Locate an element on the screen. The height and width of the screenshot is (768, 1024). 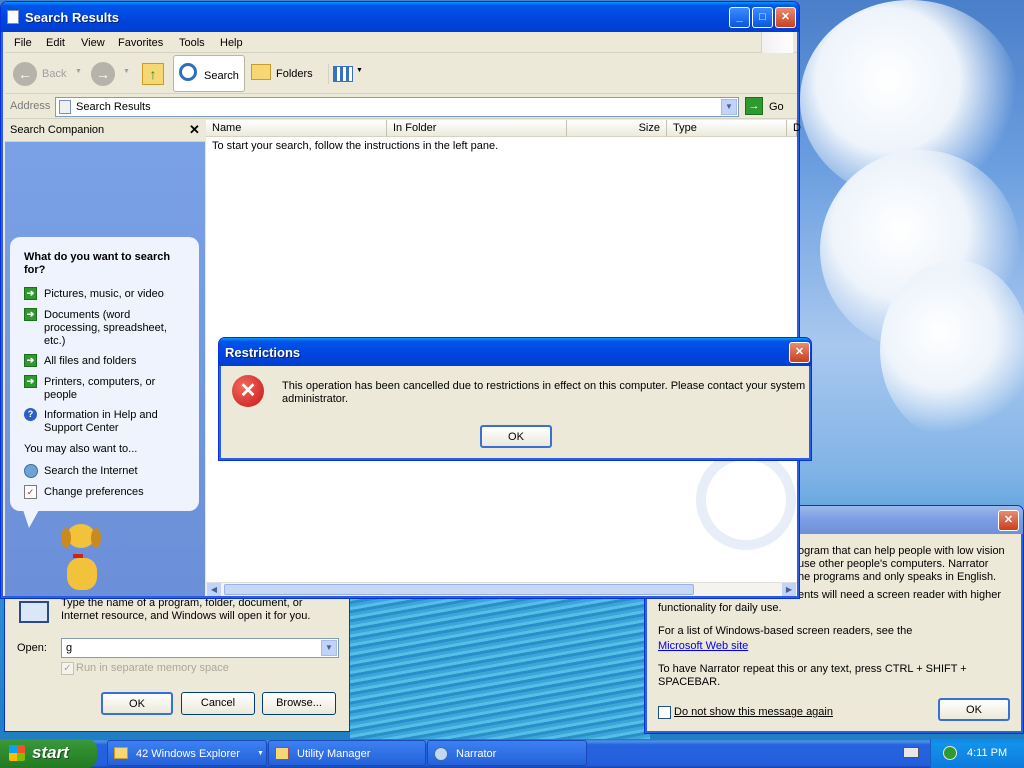
dont-show-label: Do not show this message again is located at coordinates (753, 712).